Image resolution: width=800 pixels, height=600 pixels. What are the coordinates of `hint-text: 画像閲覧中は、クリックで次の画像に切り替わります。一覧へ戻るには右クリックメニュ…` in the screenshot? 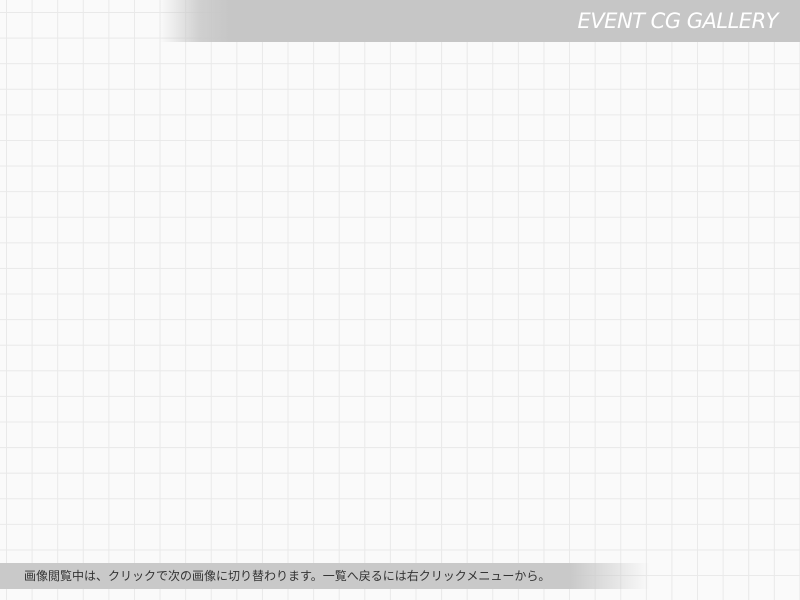 It's located at (287, 576).